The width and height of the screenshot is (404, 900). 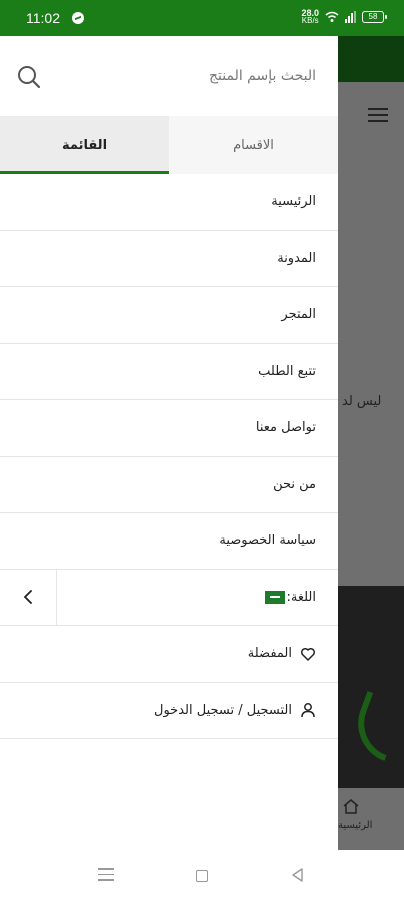 What do you see at coordinates (223, 710) in the screenshot?
I see `login-label: التسجيل / تسجيل الدخول` at bounding box center [223, 710].